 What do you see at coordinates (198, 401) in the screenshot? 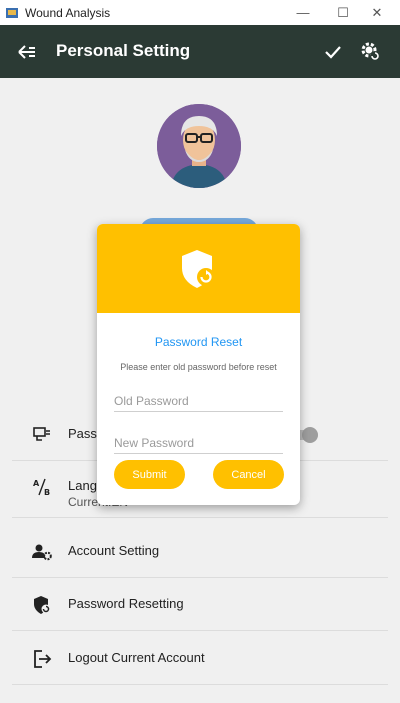
I see `old-password-input` at bounding box center [198, 401].